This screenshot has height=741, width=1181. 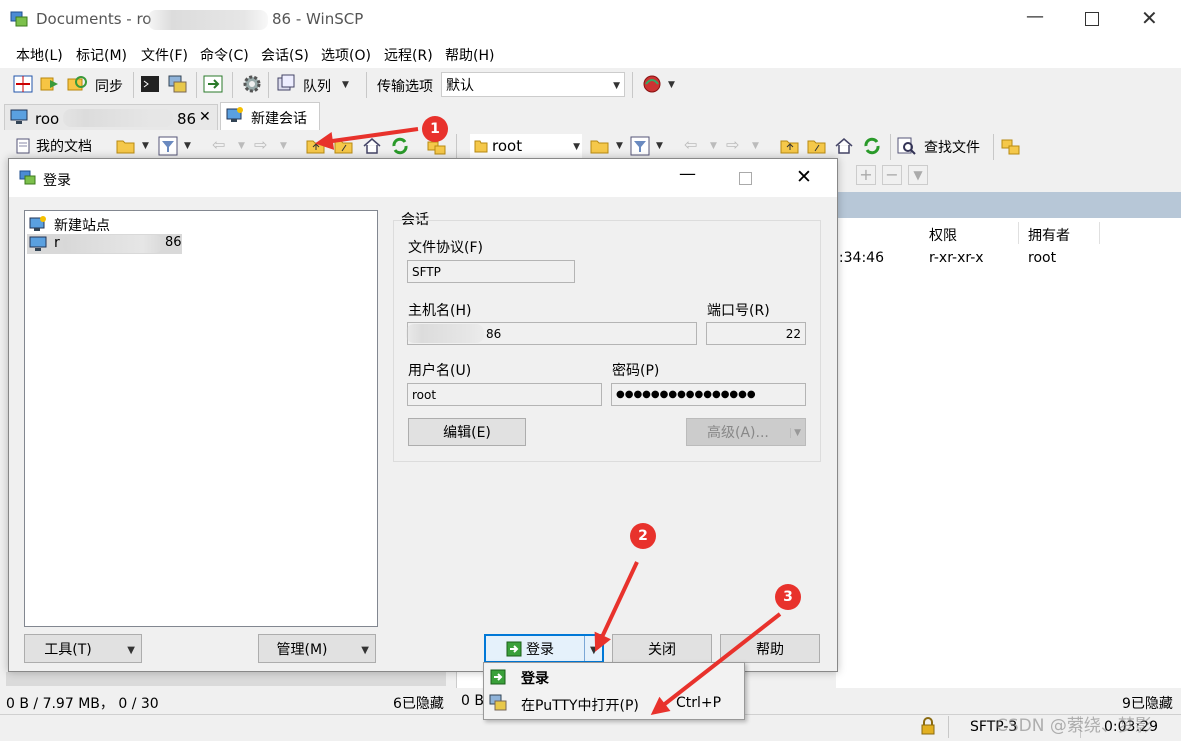 What do you see at coordinates (285, 55) in the screenshot?
I see `menu-session: 会话(S)` at bounding box center [285, 55].